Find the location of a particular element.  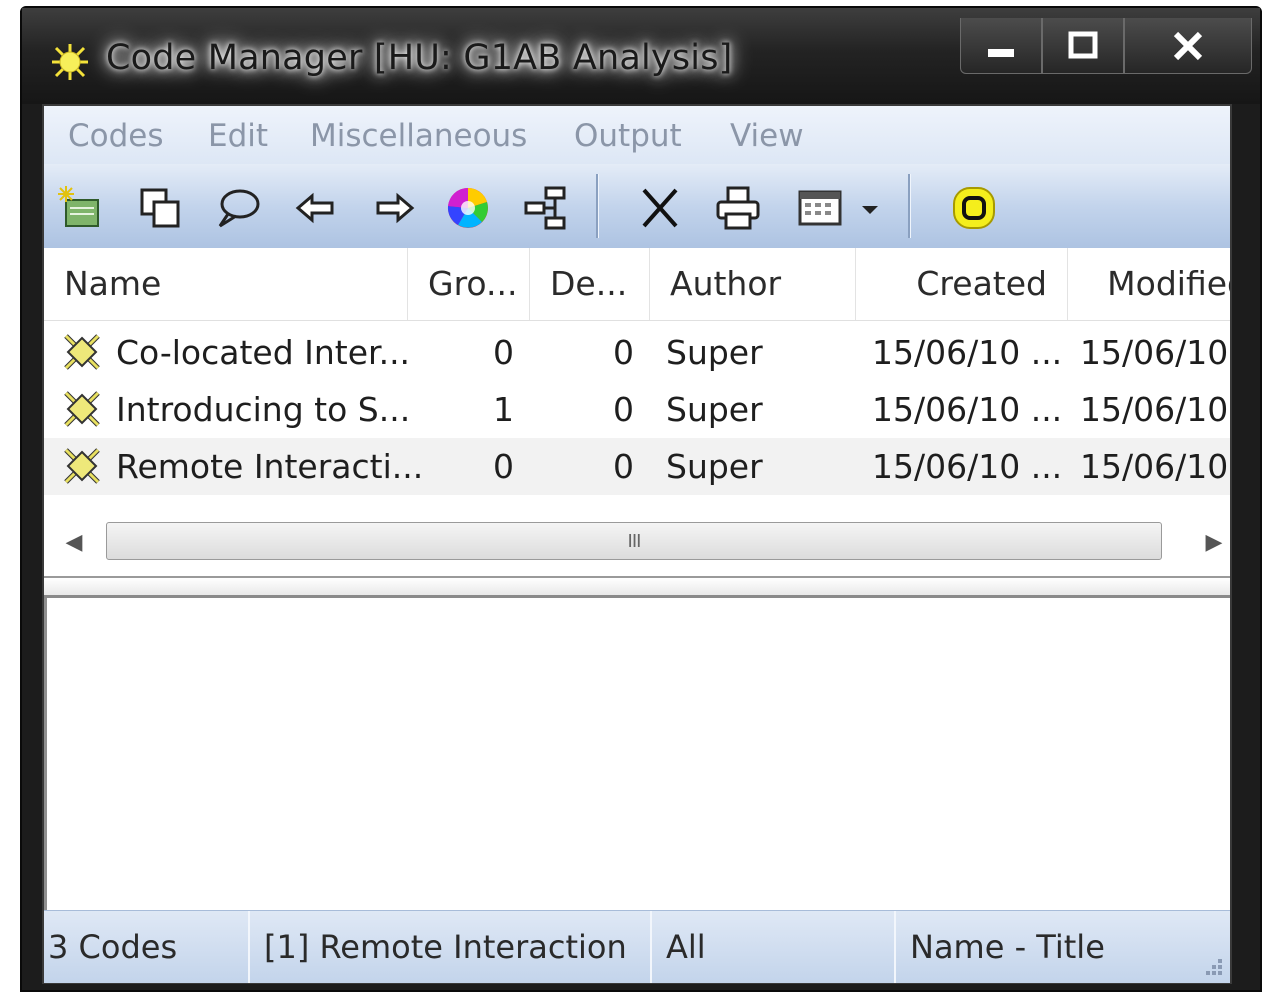

scroll-right-button: ▶ is located at coordinates (1214, 542).